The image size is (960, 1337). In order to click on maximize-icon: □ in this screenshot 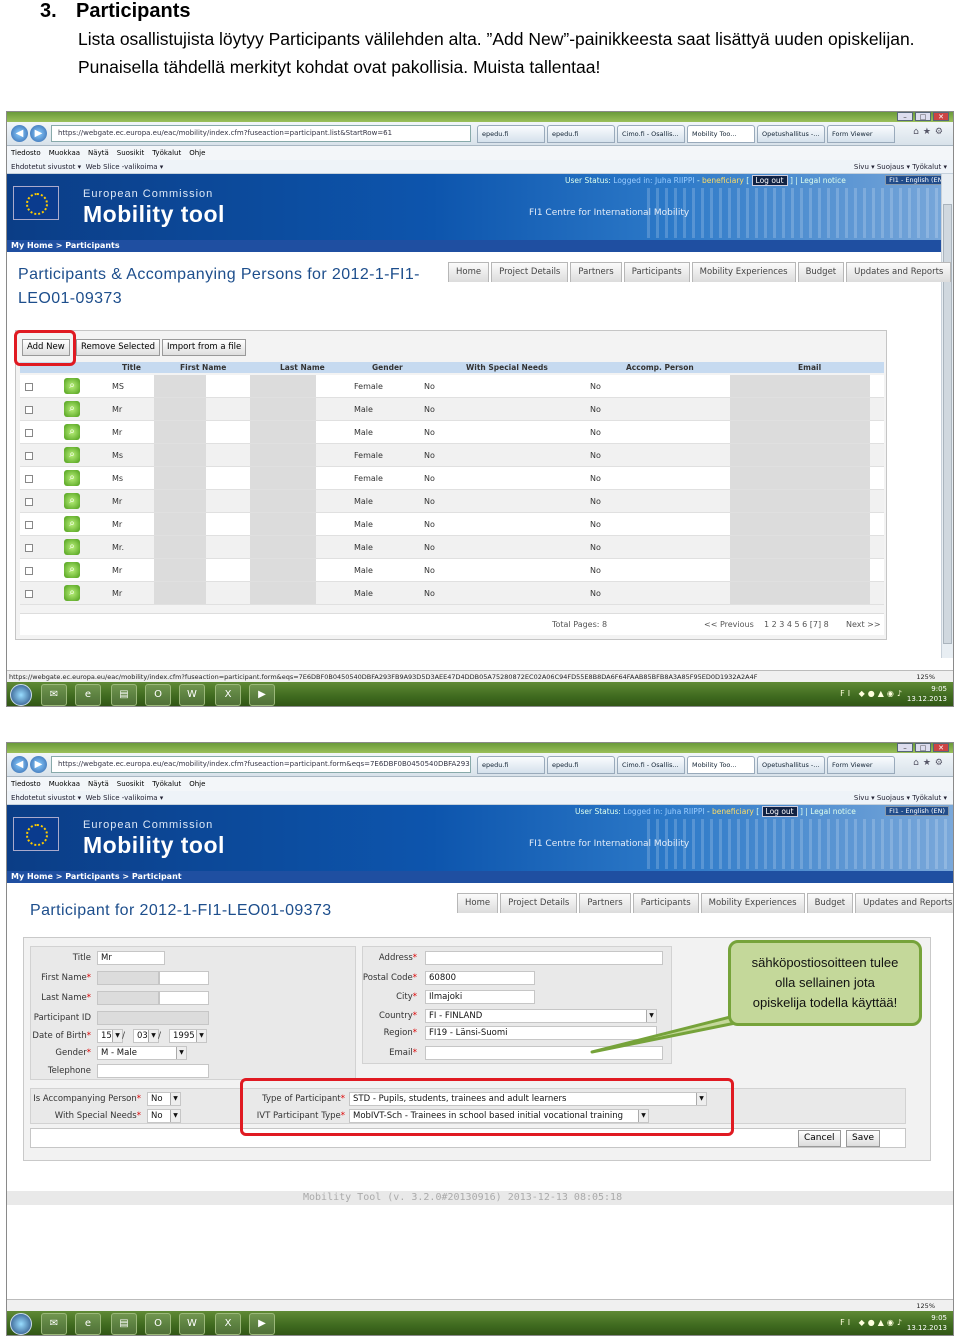, I will do `click(923, 747)`.